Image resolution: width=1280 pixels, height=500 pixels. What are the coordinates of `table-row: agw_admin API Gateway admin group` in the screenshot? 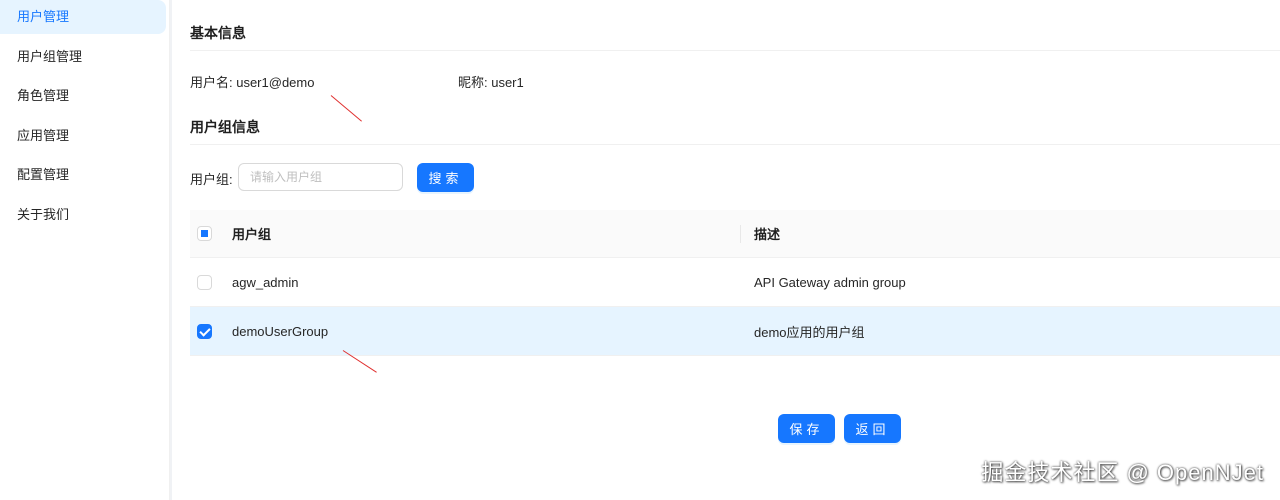 It's located at (735, 282).